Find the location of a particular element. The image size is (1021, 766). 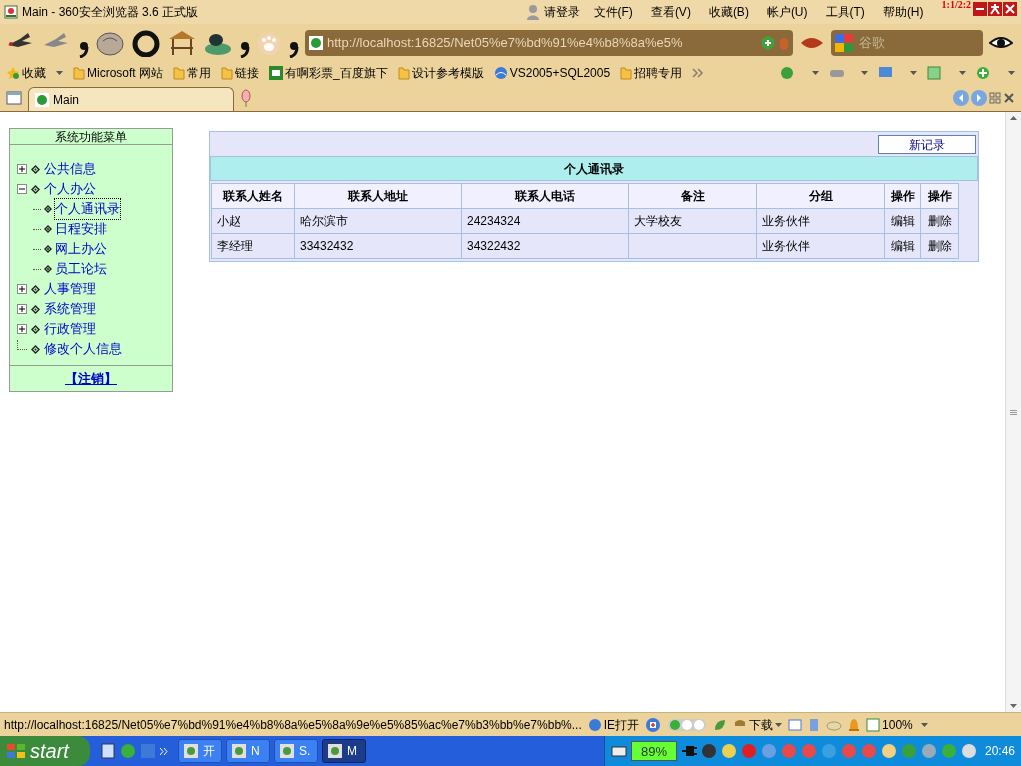

column-header: 备注 is located at coordinates (692, 196).